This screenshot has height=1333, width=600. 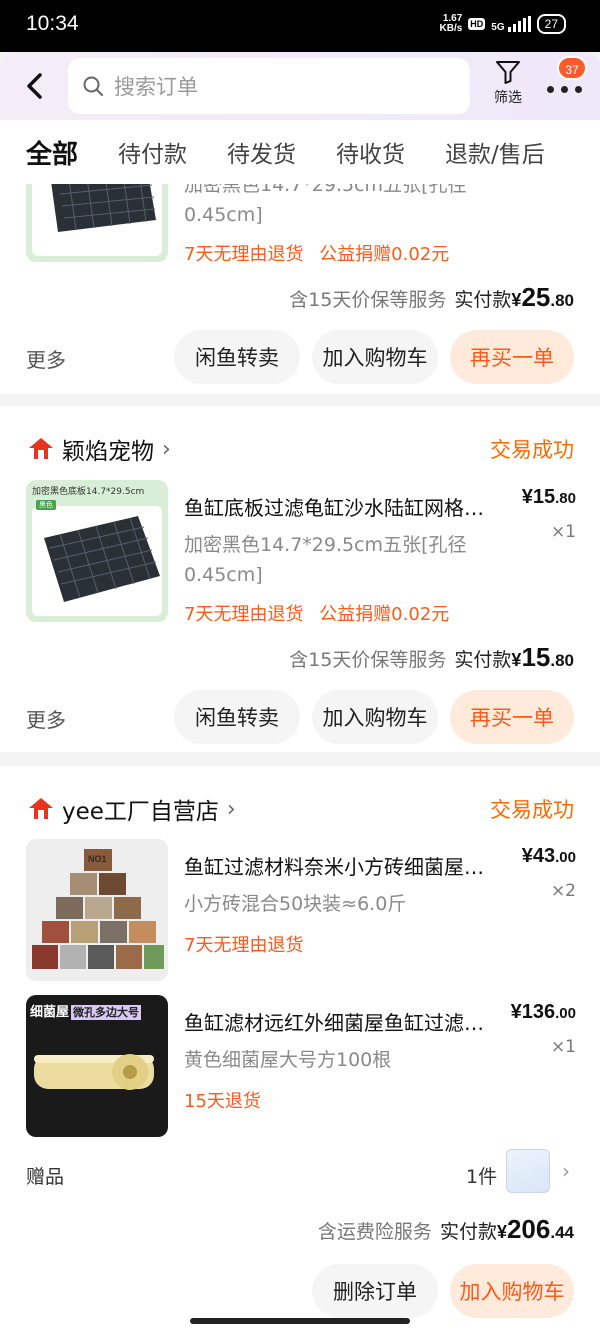 I want to click on gift-count: 1件, so click(x=481, y=1175).